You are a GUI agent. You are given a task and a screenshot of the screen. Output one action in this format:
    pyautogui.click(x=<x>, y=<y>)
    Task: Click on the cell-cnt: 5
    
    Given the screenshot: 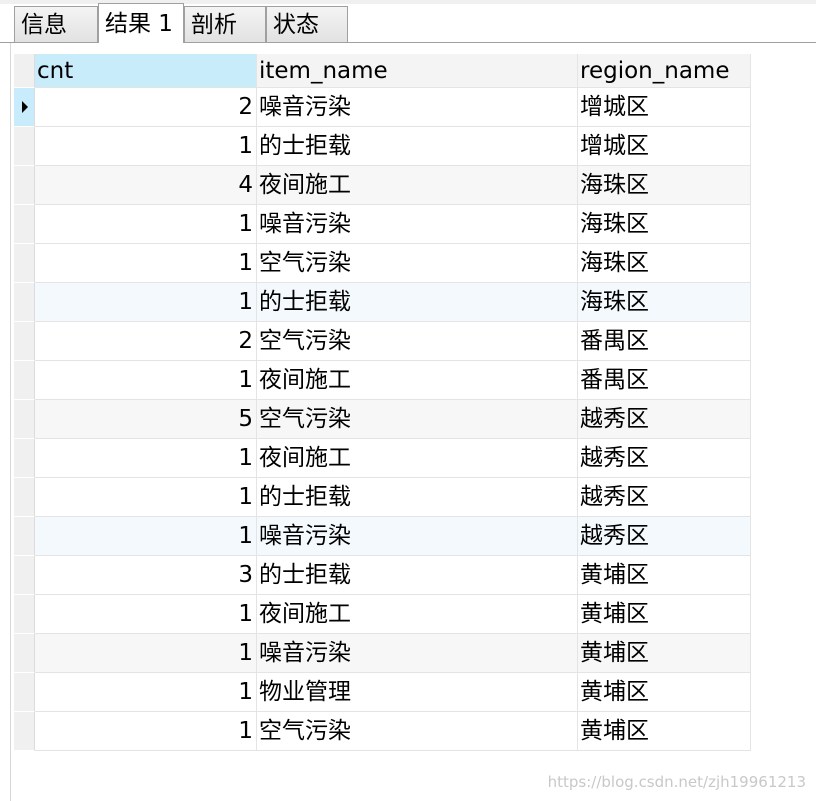 What is the action you would take?
    pyautogui.click(x=146, y=419)
    